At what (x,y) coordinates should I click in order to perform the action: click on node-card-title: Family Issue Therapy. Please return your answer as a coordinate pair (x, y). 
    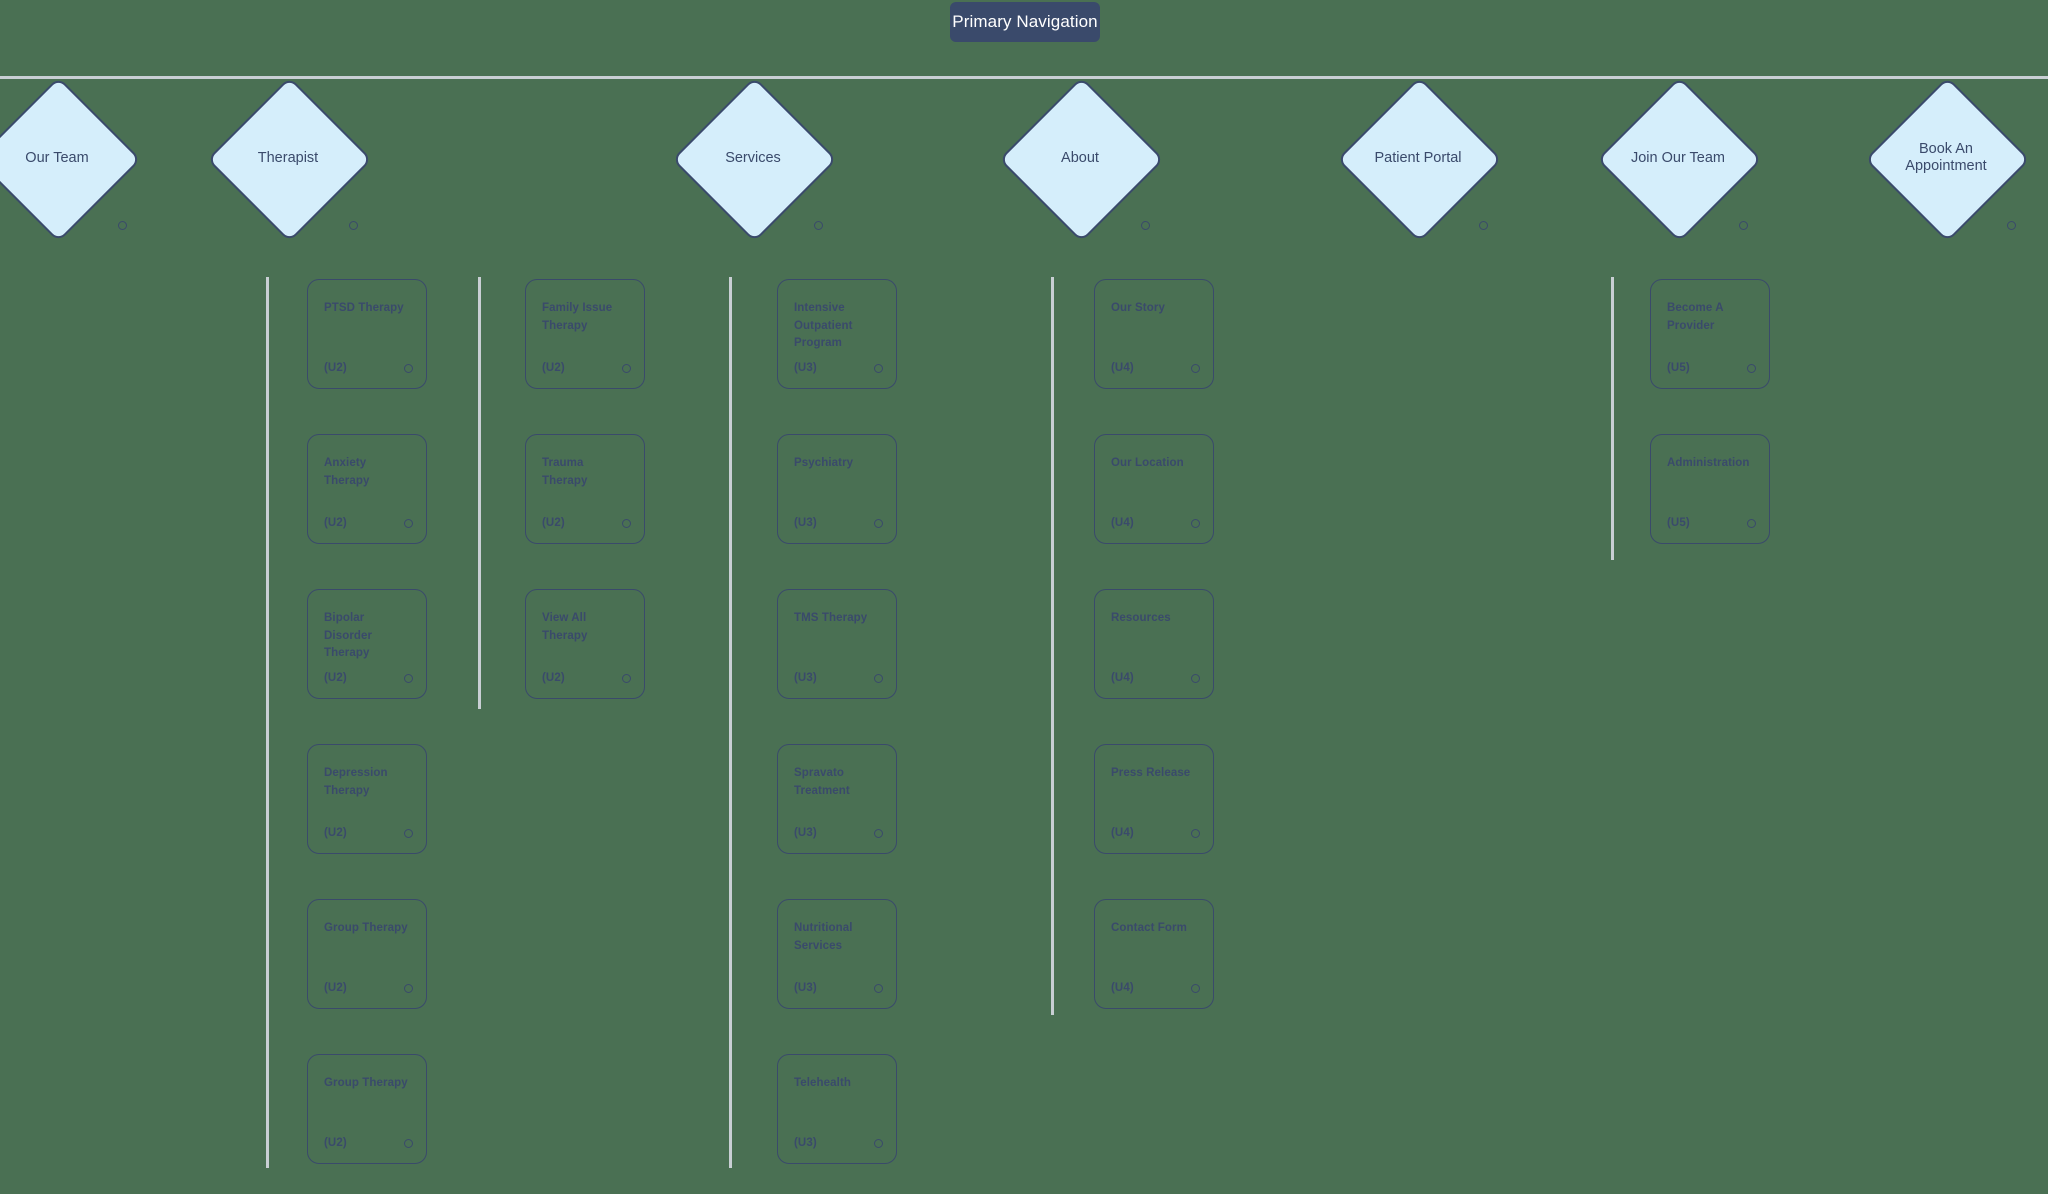
    Looking at the image, I should click on (577, 317).